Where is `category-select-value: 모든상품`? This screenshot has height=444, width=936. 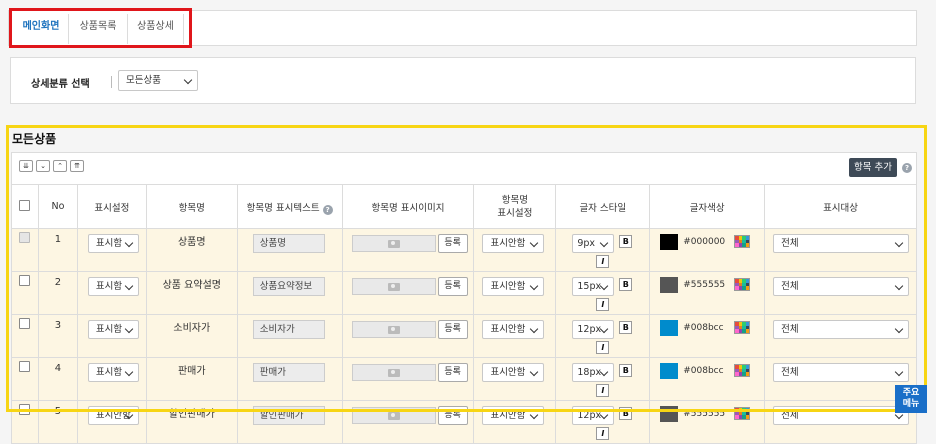
category-select-value: 모든상품 is located at coordinates (143, 80).